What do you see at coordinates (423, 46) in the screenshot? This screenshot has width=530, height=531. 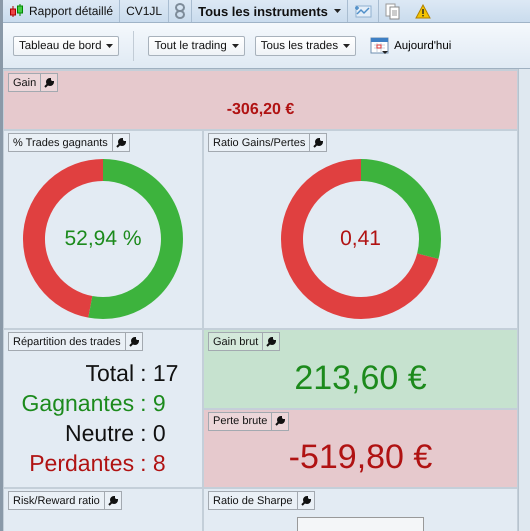 I see `date-label: Aujourd'hui` at bounding box center [423, 46].